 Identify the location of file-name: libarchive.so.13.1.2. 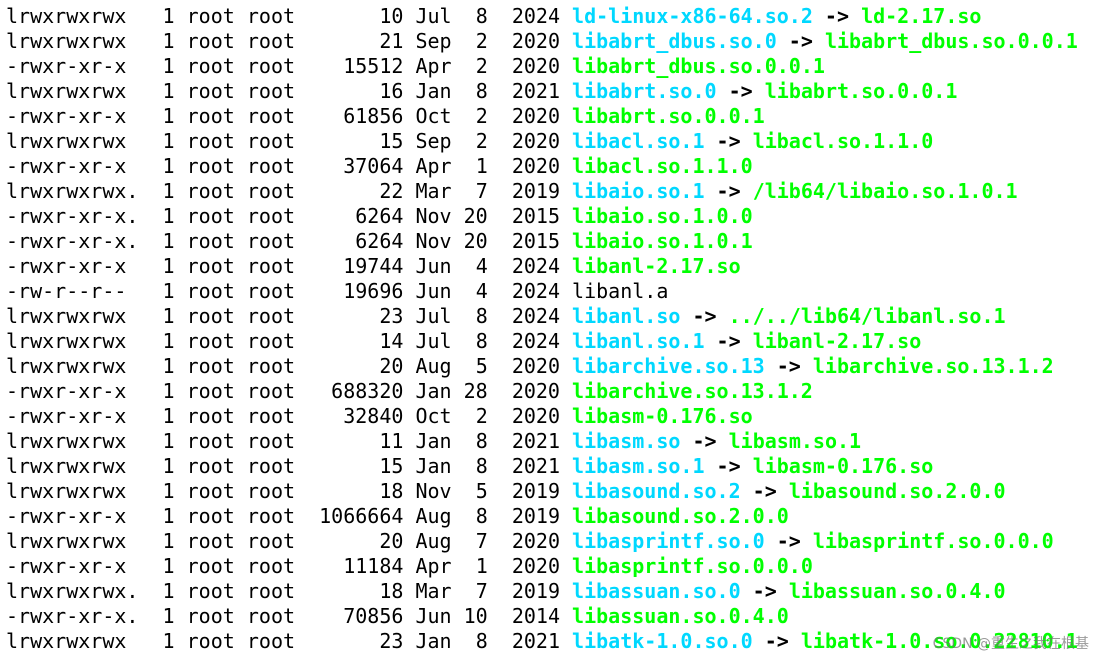
(692, 391).